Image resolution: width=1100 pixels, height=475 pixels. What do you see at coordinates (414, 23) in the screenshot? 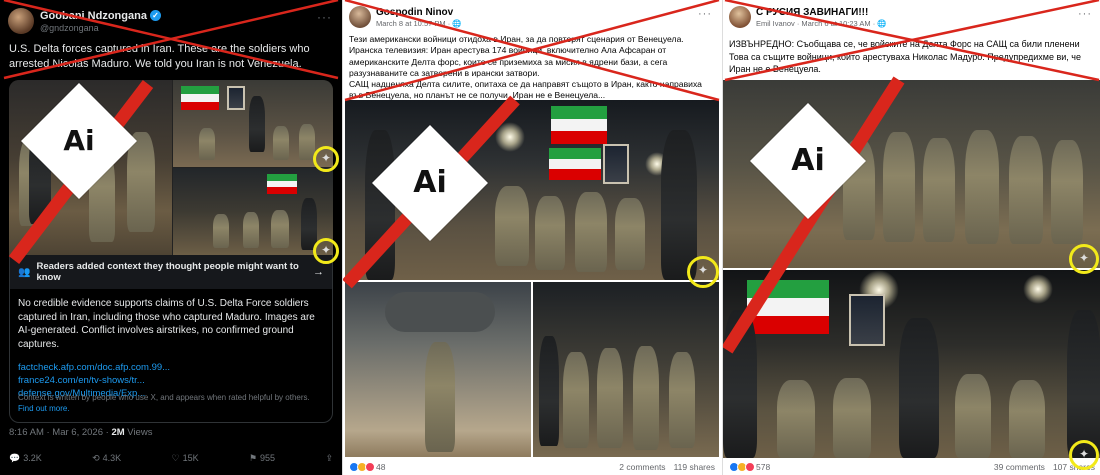
I see `post-timestamp: March 8 at 10:57 PM ·` at bounding box center [414, 23].